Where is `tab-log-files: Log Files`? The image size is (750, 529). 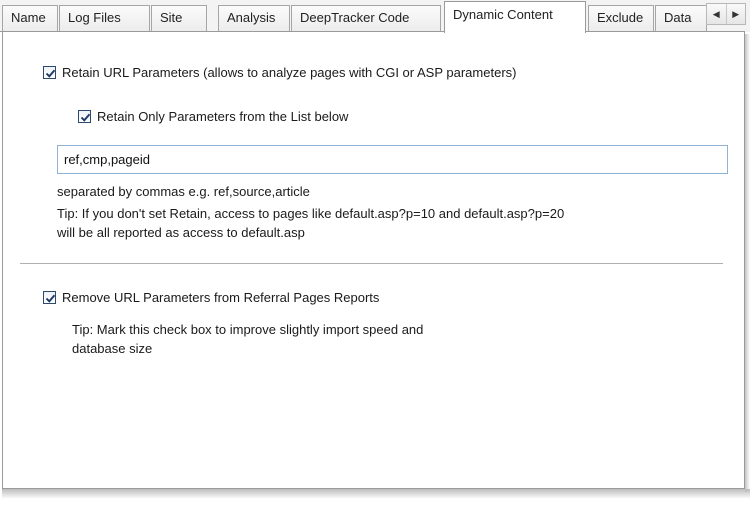 tab-log-files: Log Files is located at coordinates (104, 18).